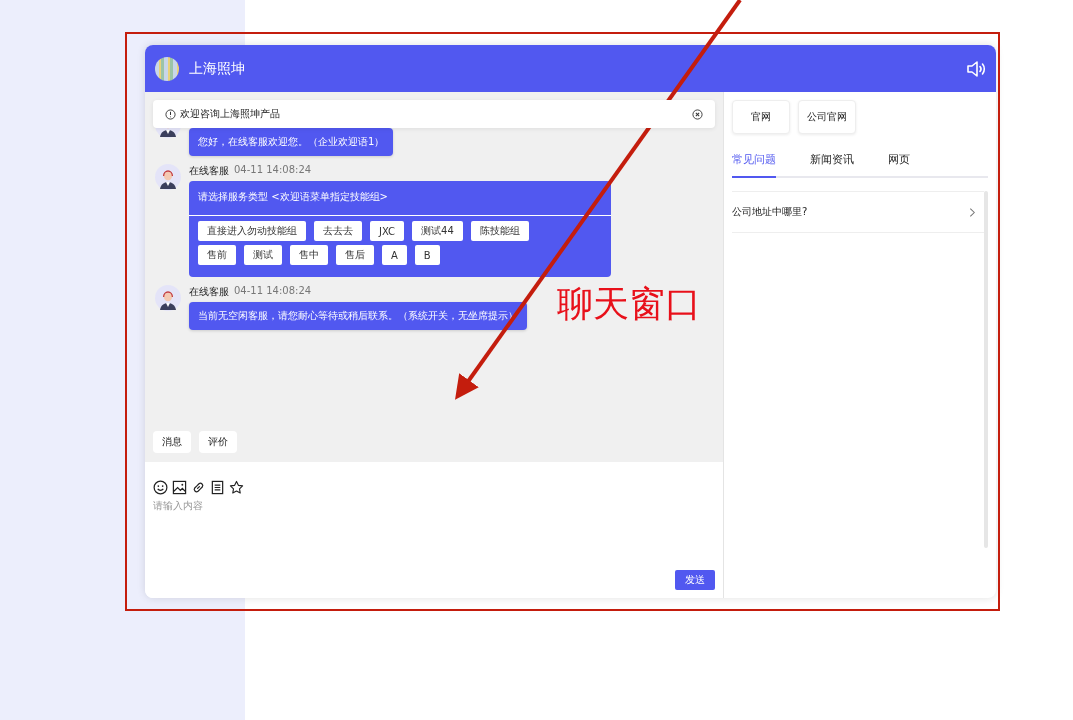  What do you see at coordinates (976, 68) in the screenshot?
I see `speaker-icon` at bounding box center [976, 68].